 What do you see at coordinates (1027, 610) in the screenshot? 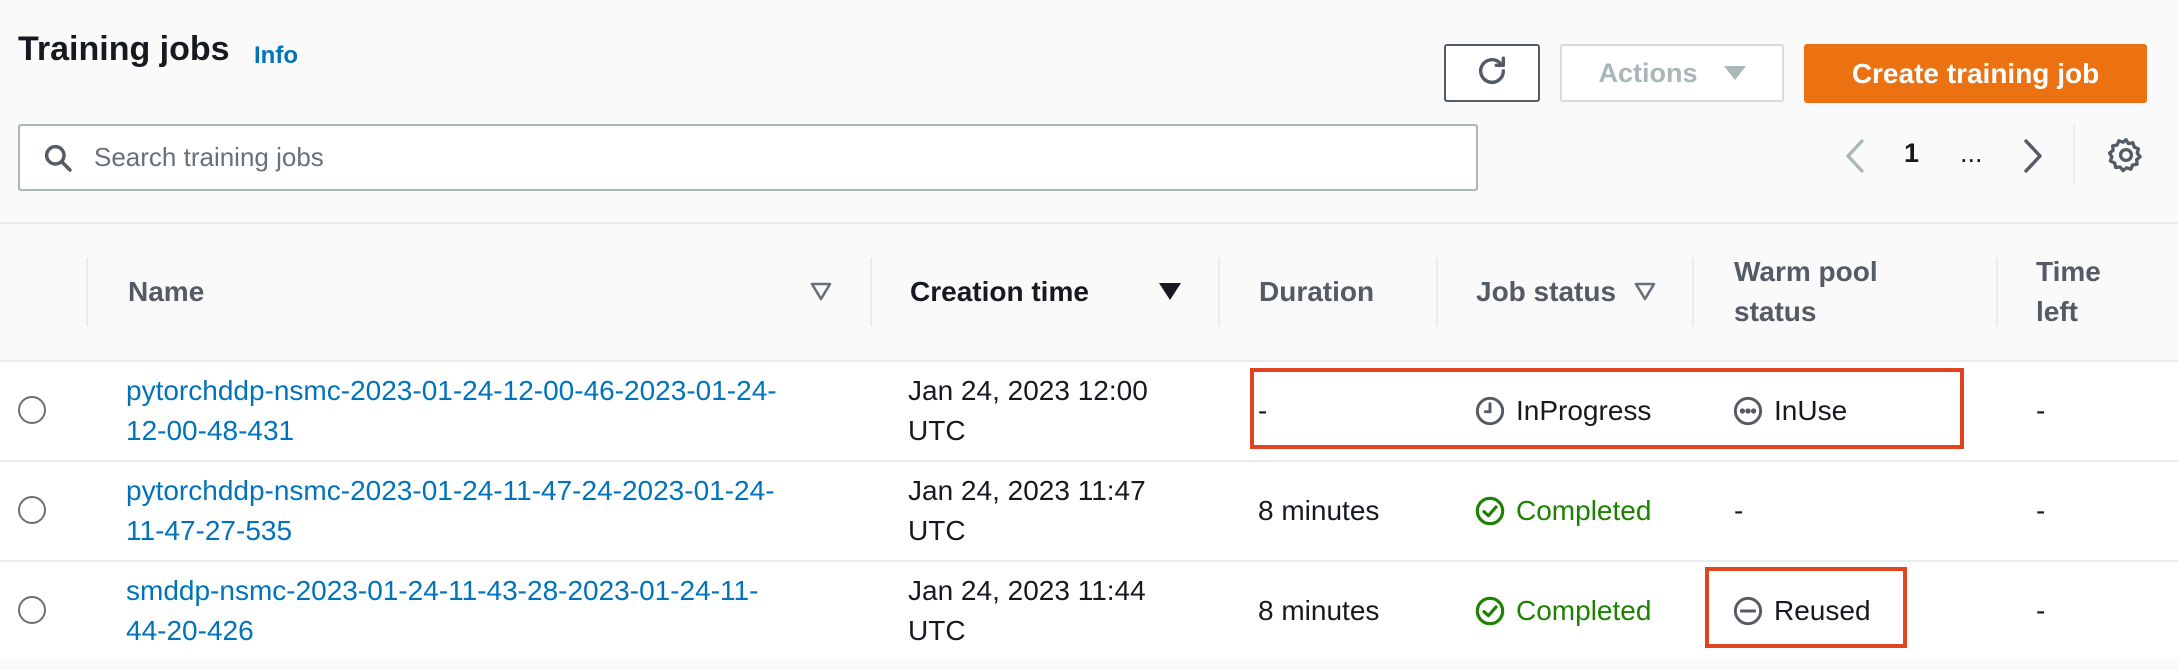
I see `creation-time: Jan 24, 2023 11:44 UTC` at bounding box center [1027, 610].